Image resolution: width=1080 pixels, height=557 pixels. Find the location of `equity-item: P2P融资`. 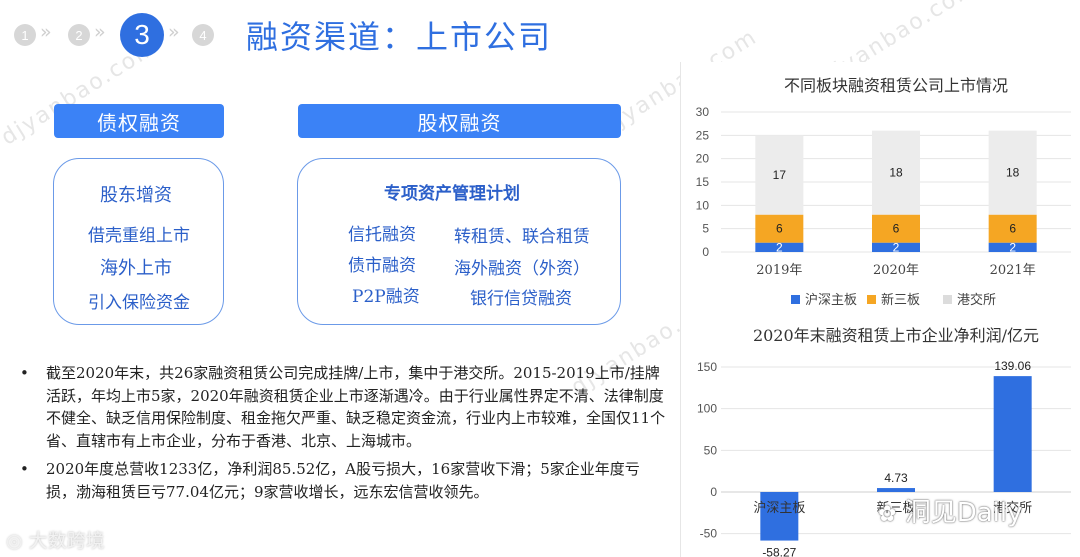

equity-item: P2P融资 is located at coordinates (386, 297).